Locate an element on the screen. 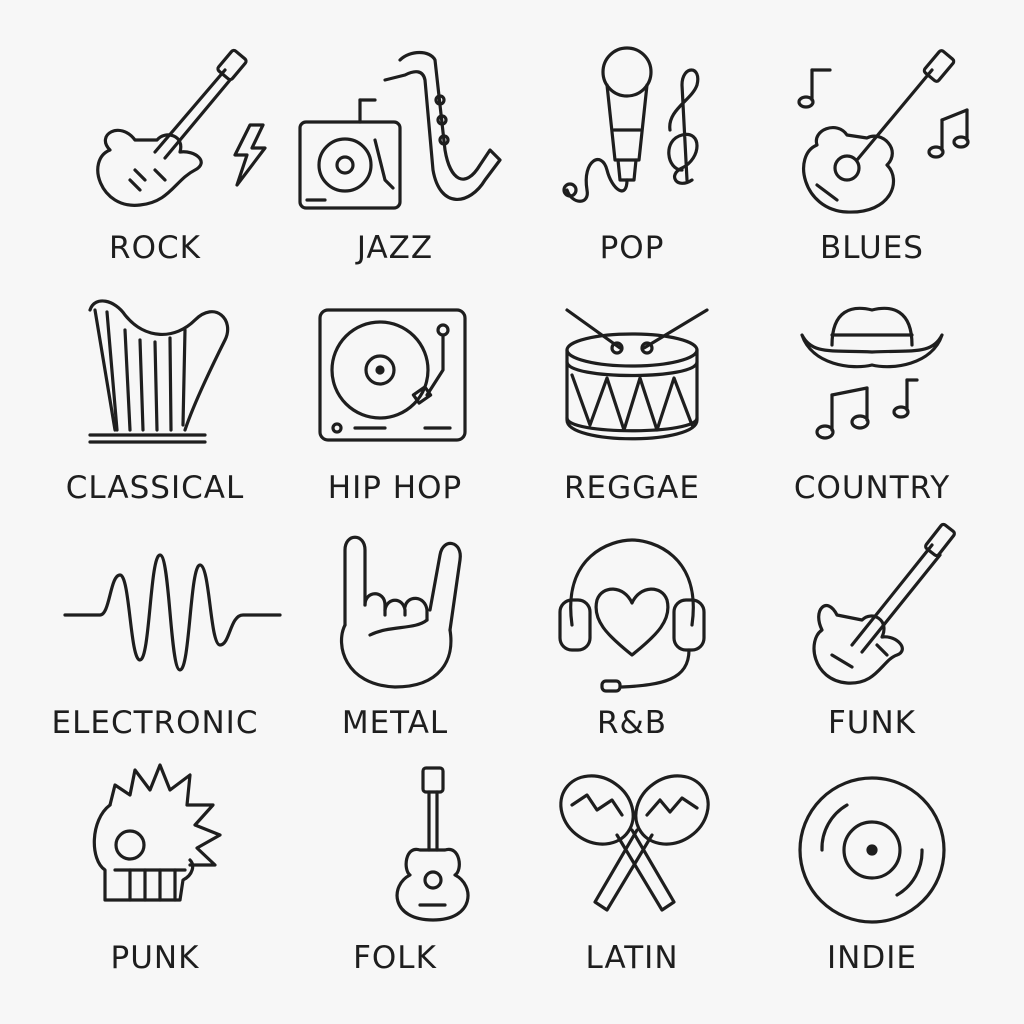 Image resolution: width=1024 pixels, height=1024 pixels. genre-tile-punk: PUNK is located at coordinates (155, 870).